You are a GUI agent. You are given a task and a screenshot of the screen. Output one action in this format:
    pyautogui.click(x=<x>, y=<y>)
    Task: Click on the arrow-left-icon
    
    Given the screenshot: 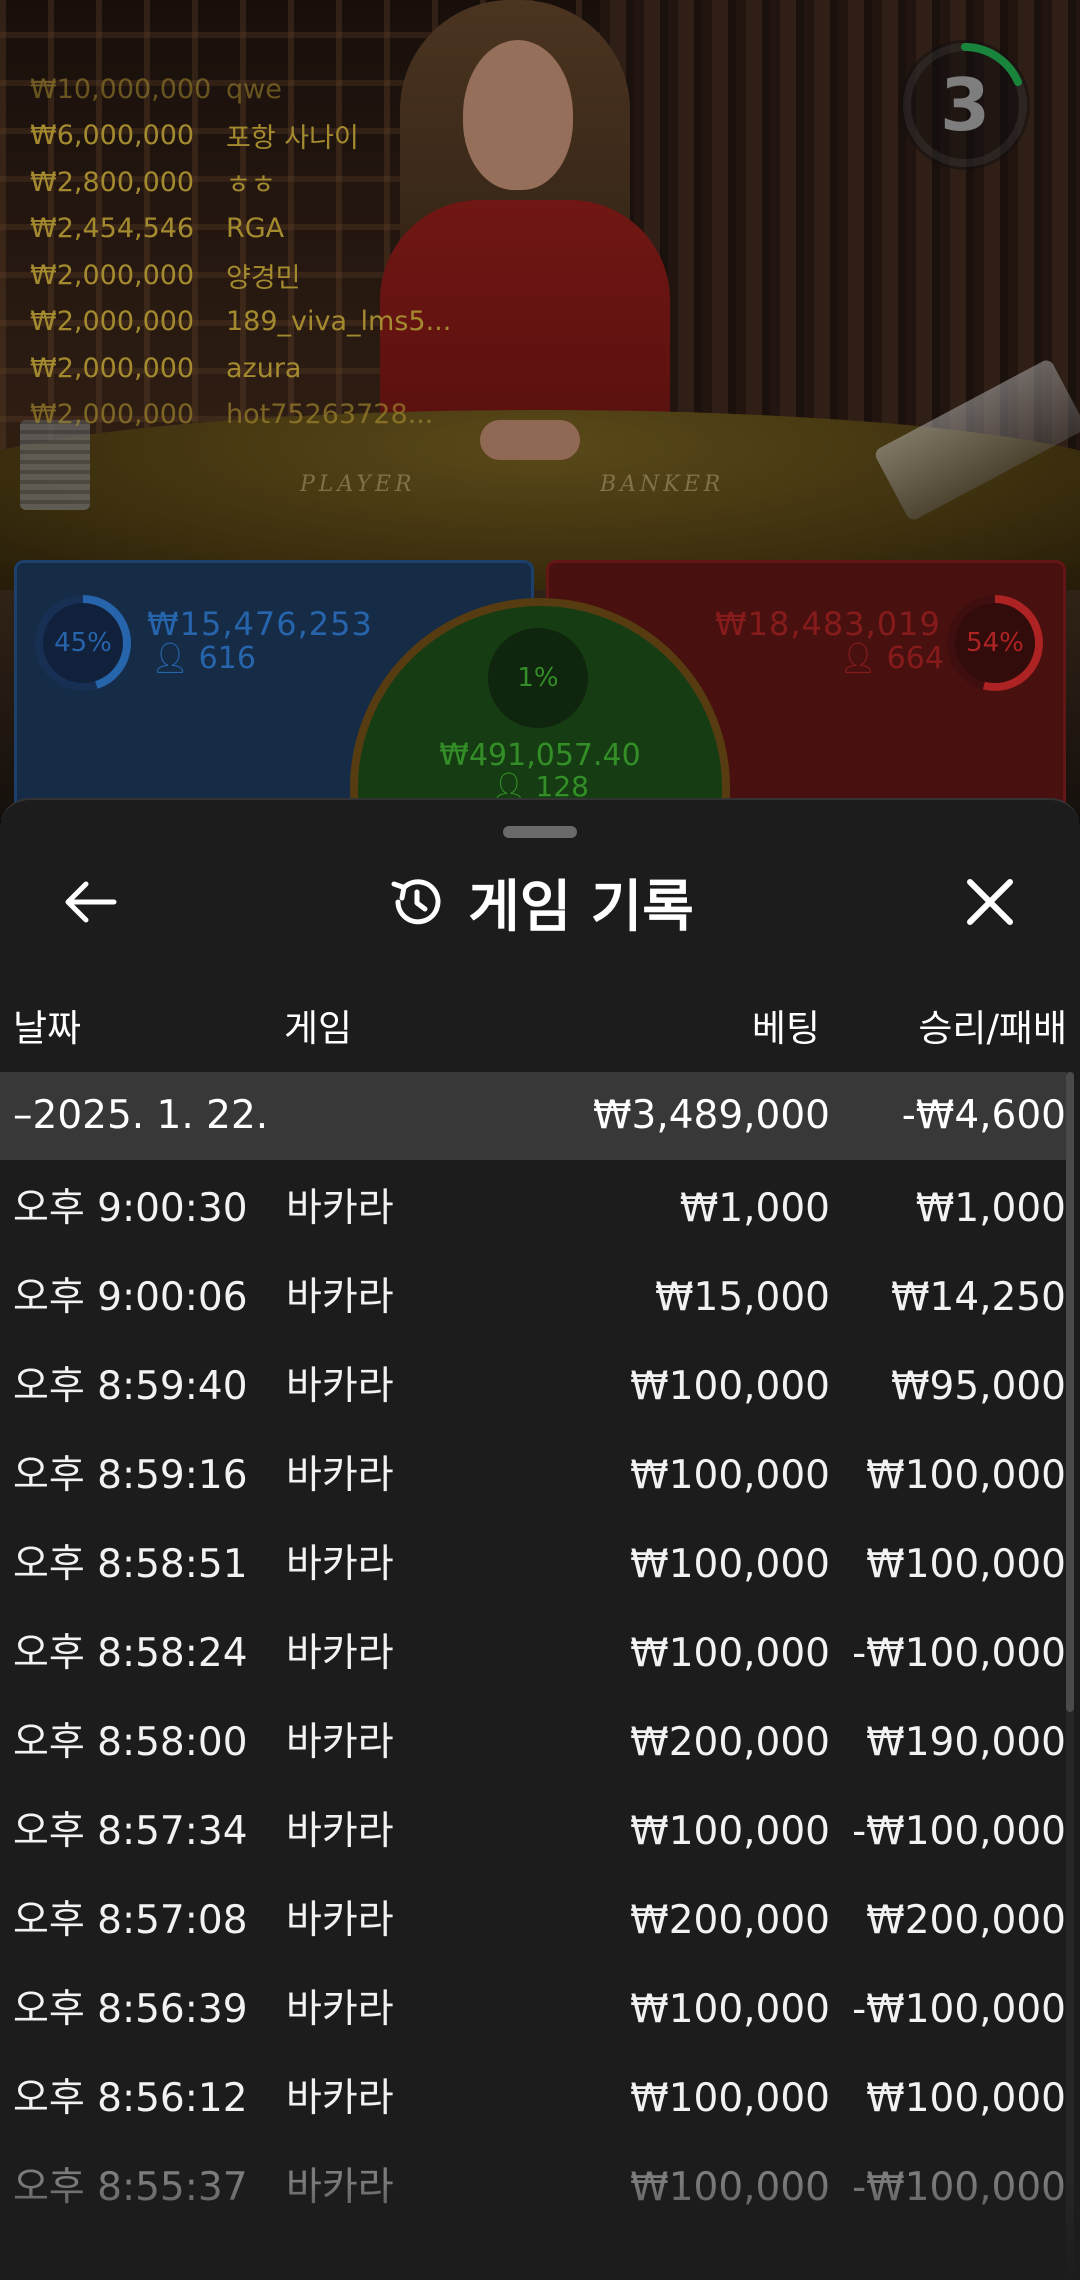 What is the action you would take?
    pyautogui.click(x=91, y=902)
    